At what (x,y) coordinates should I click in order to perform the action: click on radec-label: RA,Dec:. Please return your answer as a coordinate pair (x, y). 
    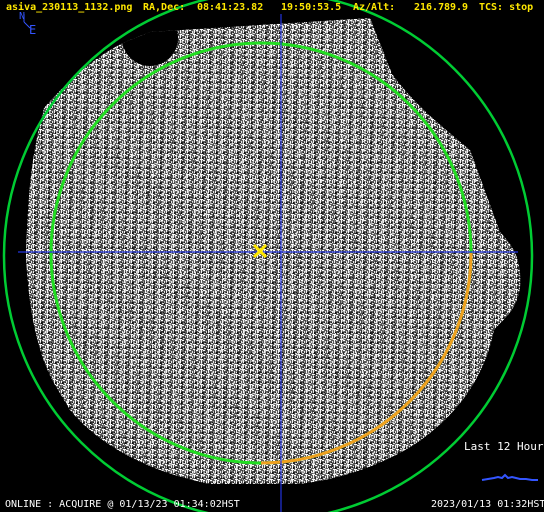
    Looking at the image, I should click on (164, 7).